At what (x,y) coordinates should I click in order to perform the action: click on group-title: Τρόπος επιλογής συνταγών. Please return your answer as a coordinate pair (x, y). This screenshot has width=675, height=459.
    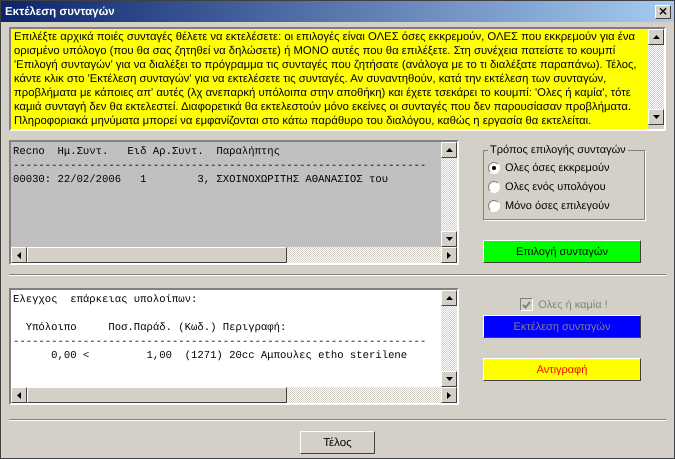
    Looking at the image, I should click on (558, 150).